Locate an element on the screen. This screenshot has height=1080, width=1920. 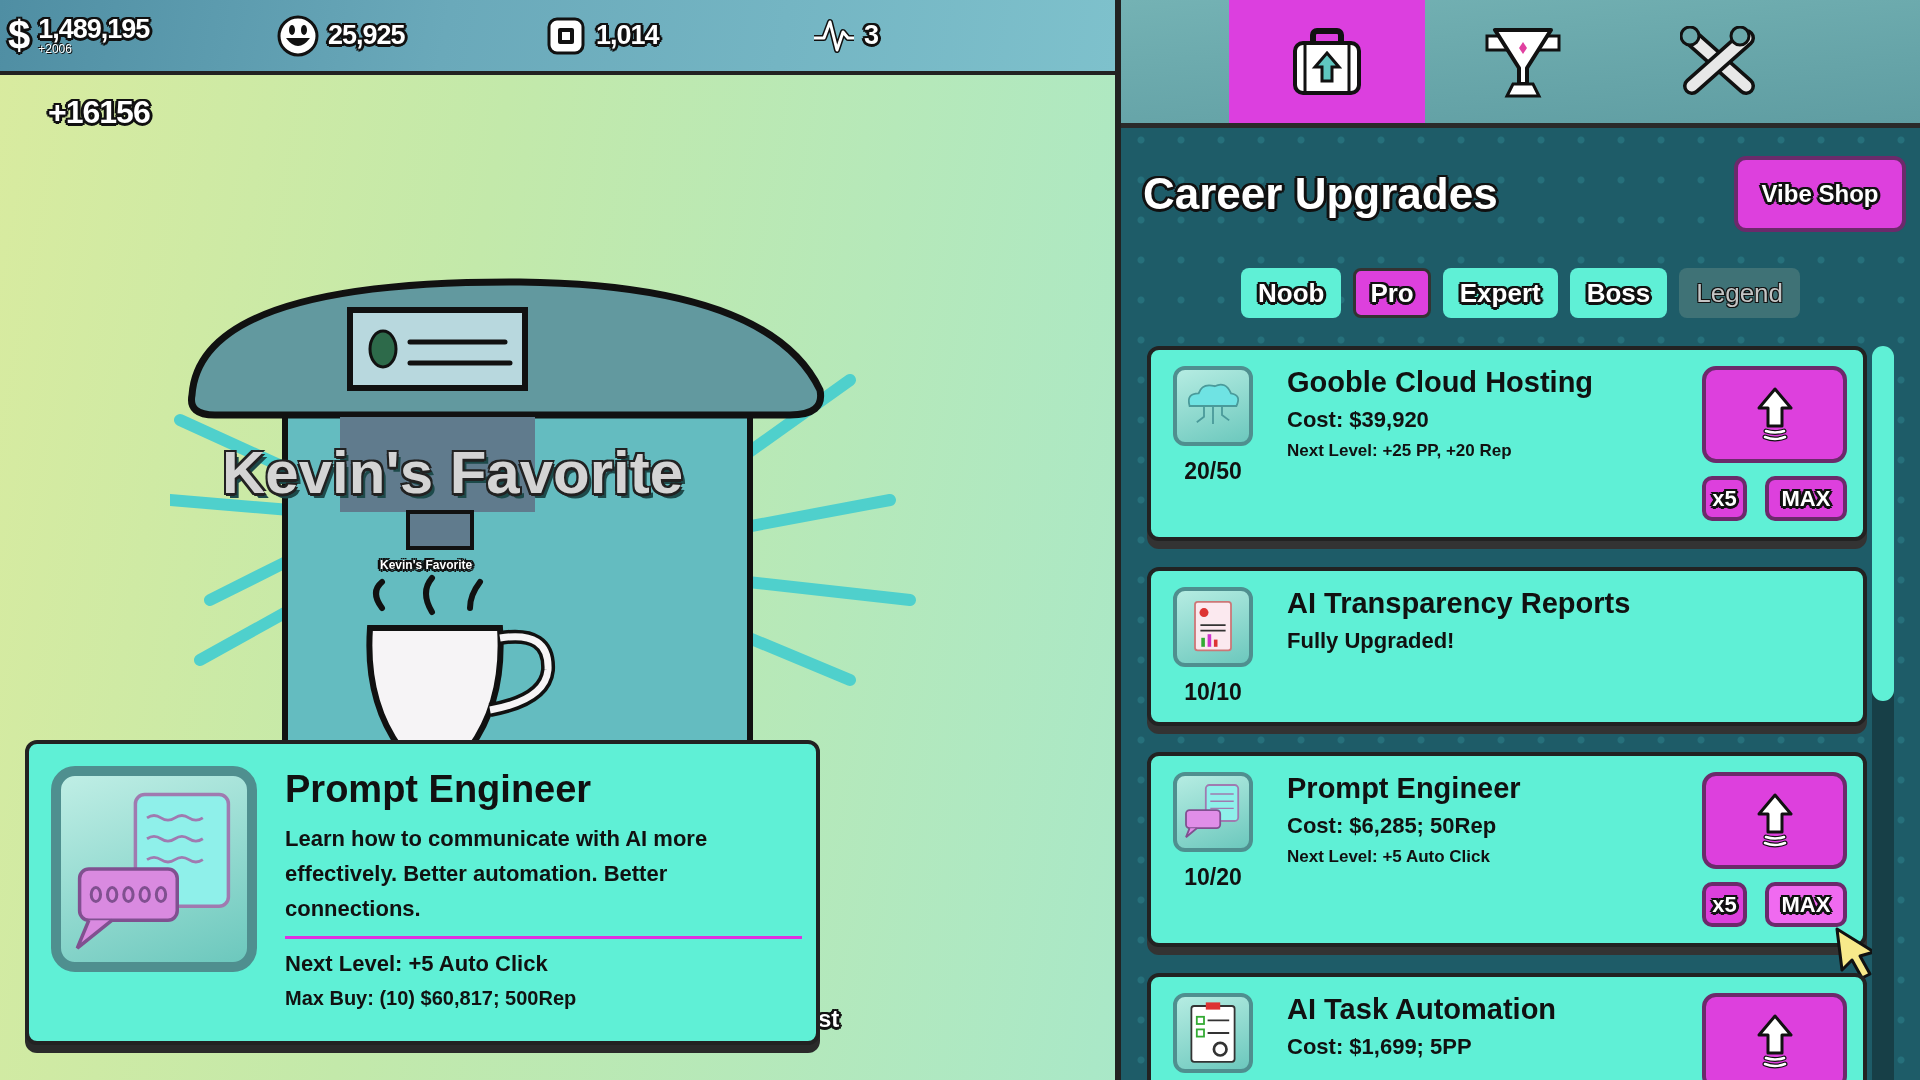
tooltip-description: Learn how to communicate with AI more effectively. Better automation. Better connections. is located at coordinates (497, 874).